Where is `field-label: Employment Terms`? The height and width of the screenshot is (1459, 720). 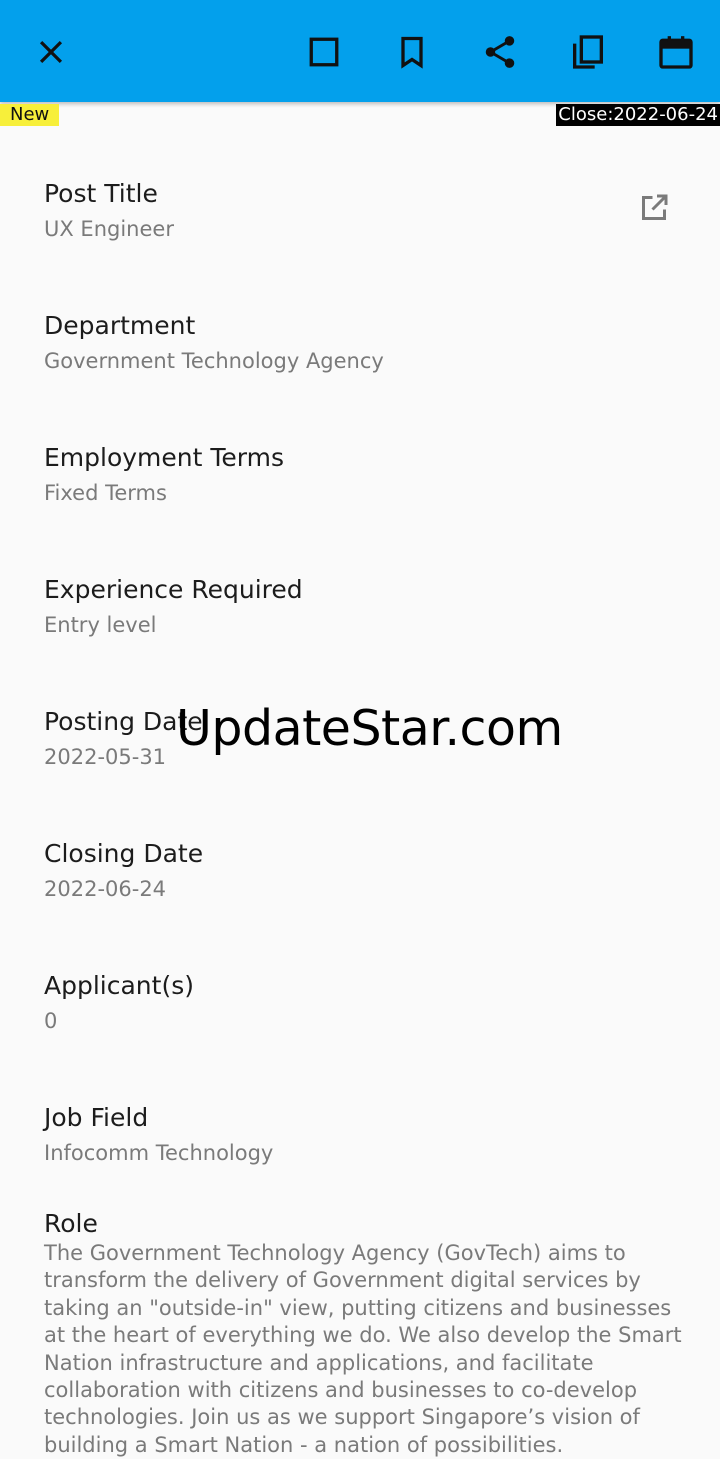 field-label: Employment Terms is located at coordinates (164, 457).